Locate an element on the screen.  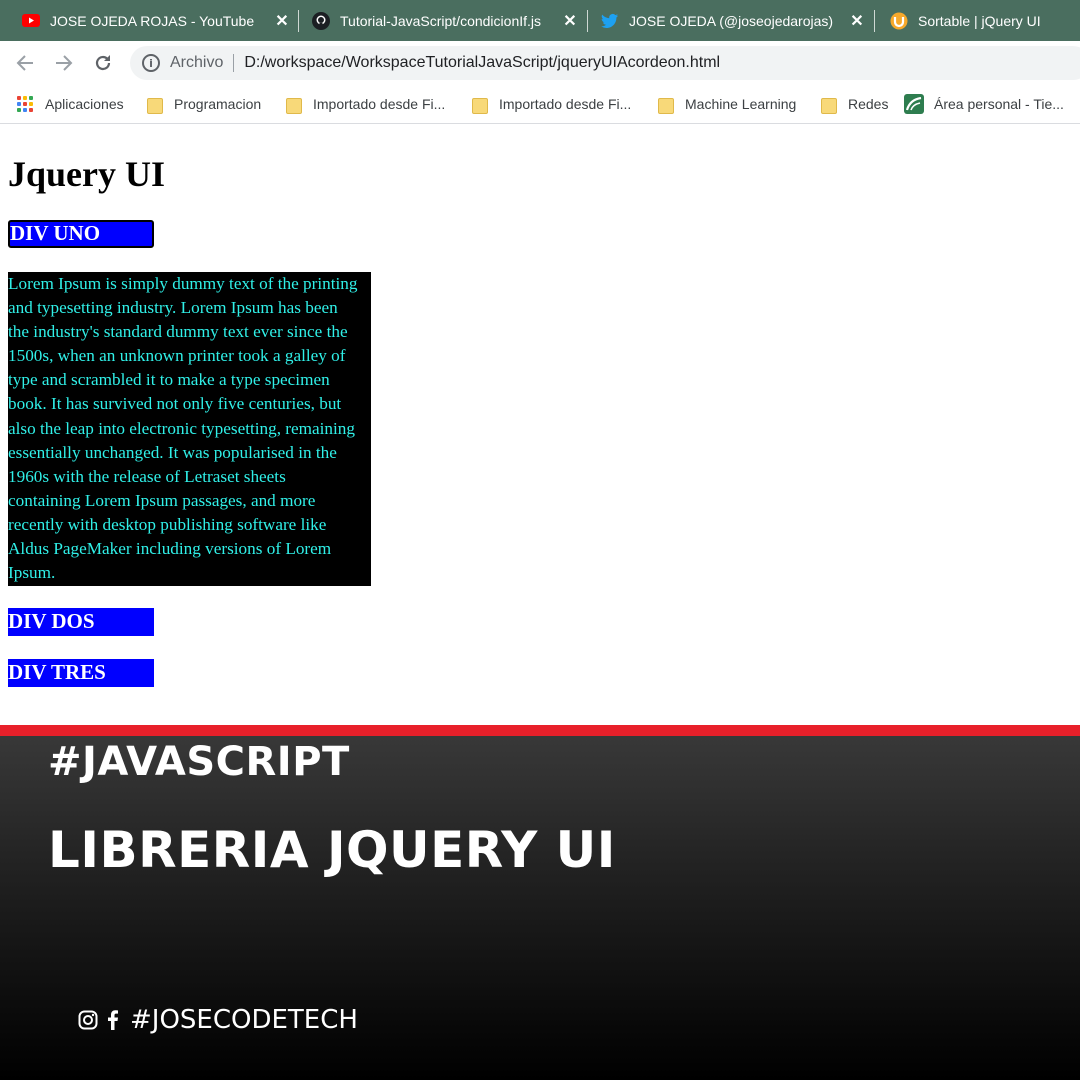
bookmark-folder: Redes is located at coordinates (854, 104).